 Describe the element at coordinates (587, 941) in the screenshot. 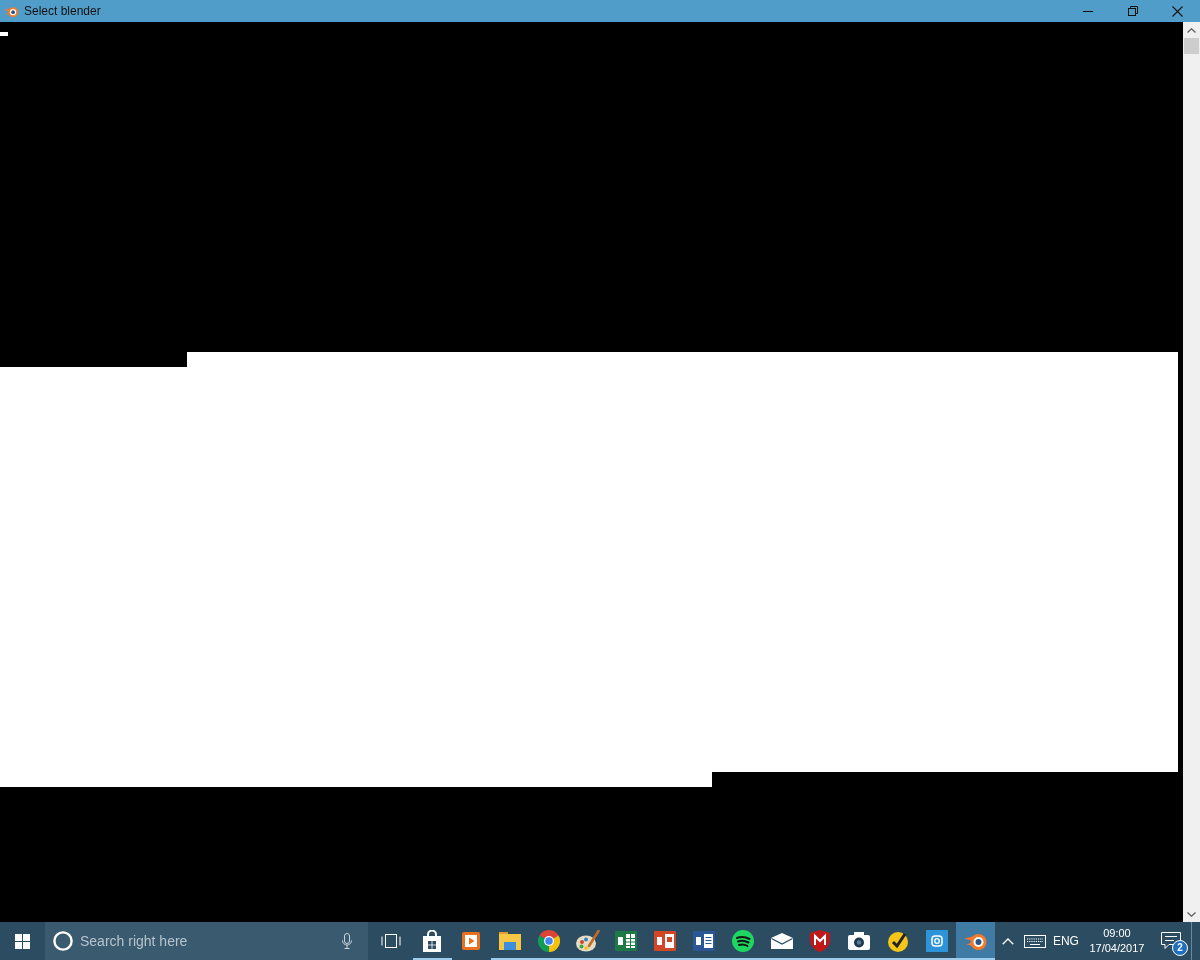

I see `palette-icon` at that location.